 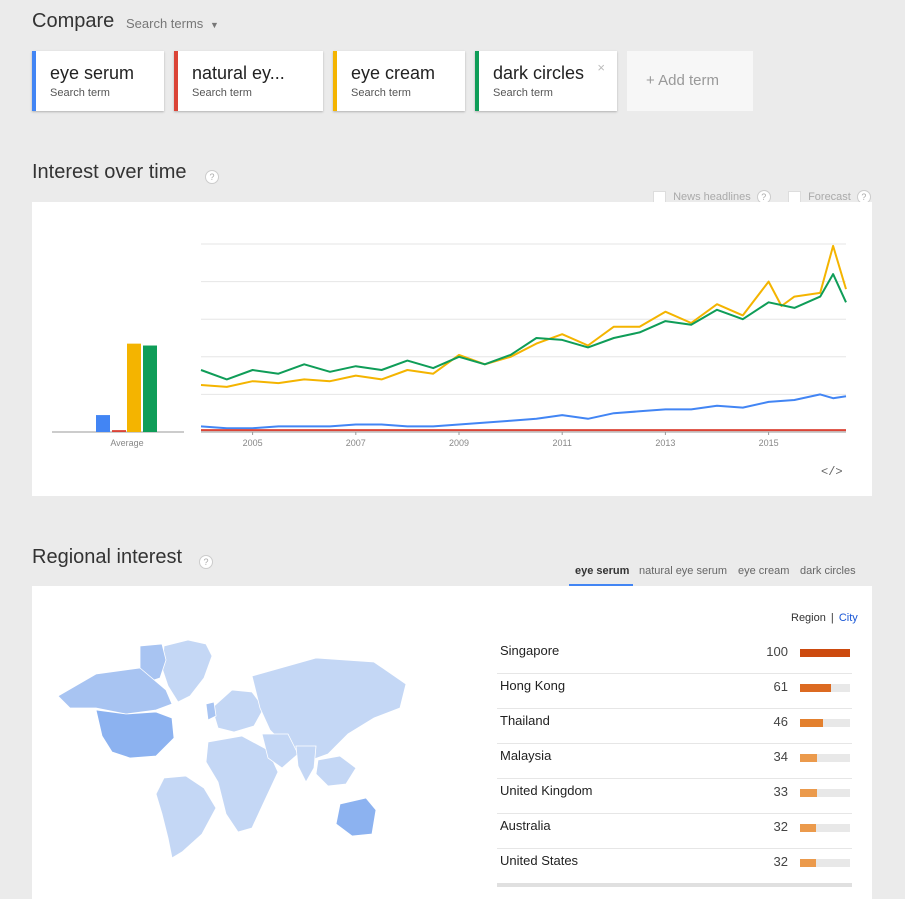 I want to click on x-tick-label: 2007, so click(x=356, y=443).